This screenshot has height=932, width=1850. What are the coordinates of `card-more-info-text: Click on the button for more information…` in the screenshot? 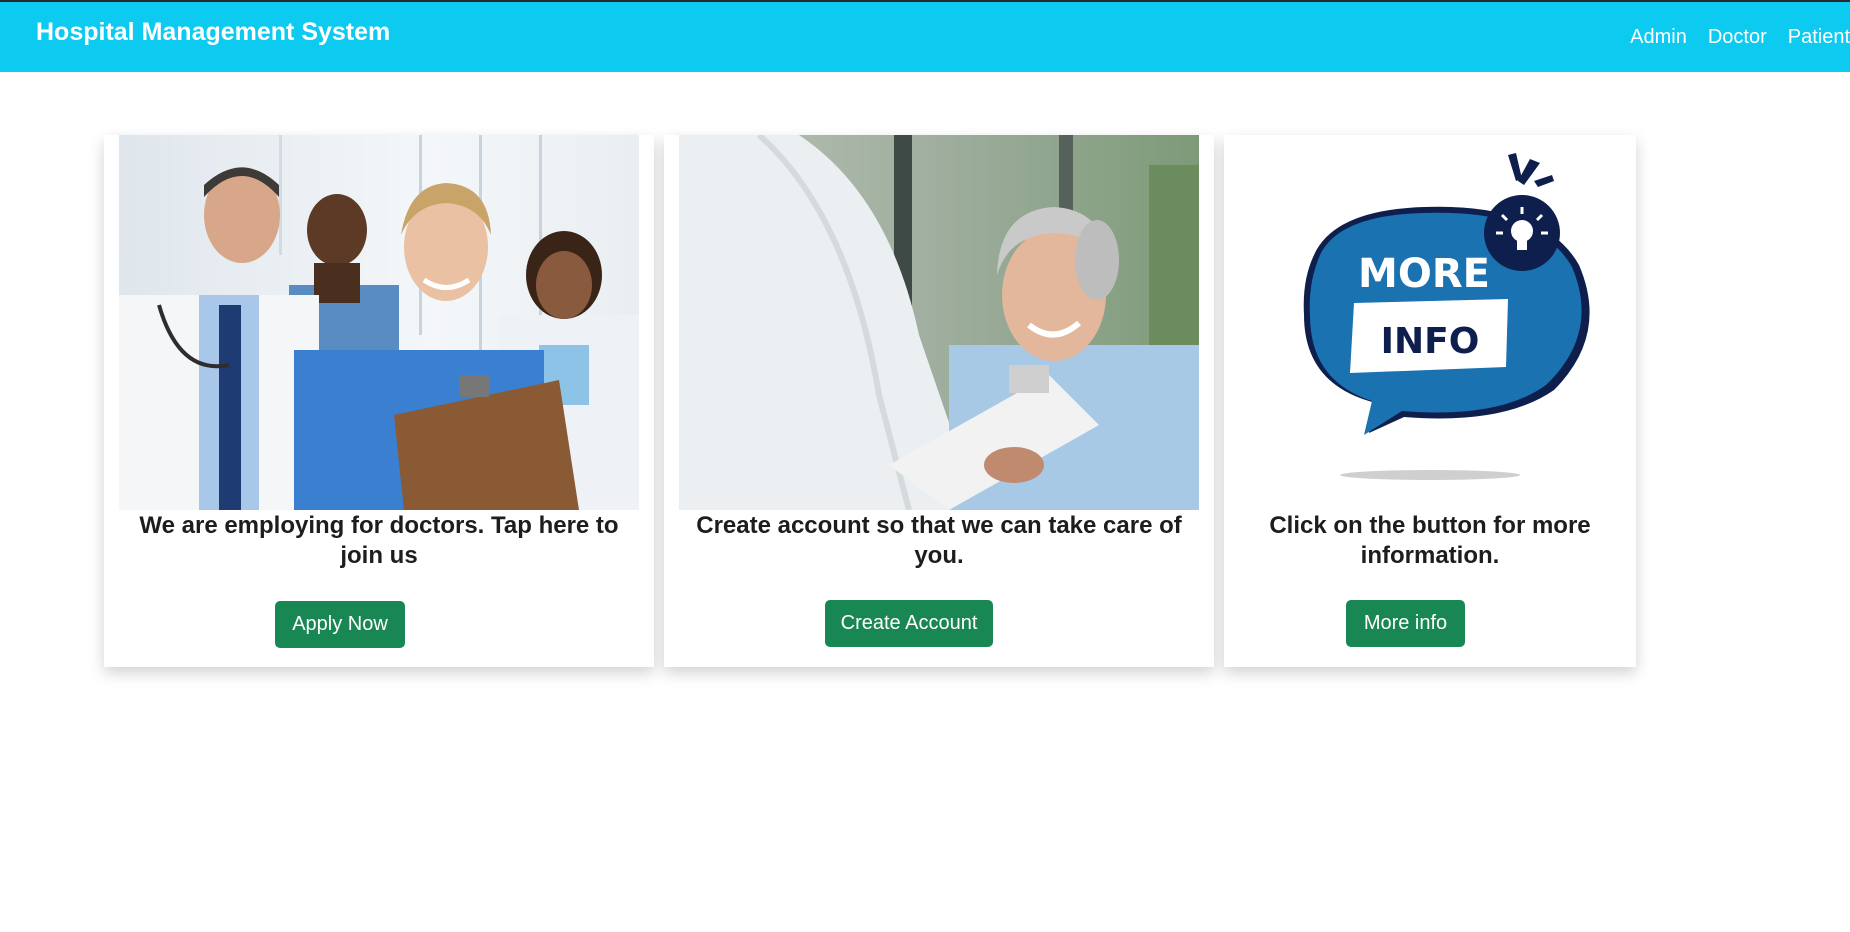 It's located at (1430, 540).